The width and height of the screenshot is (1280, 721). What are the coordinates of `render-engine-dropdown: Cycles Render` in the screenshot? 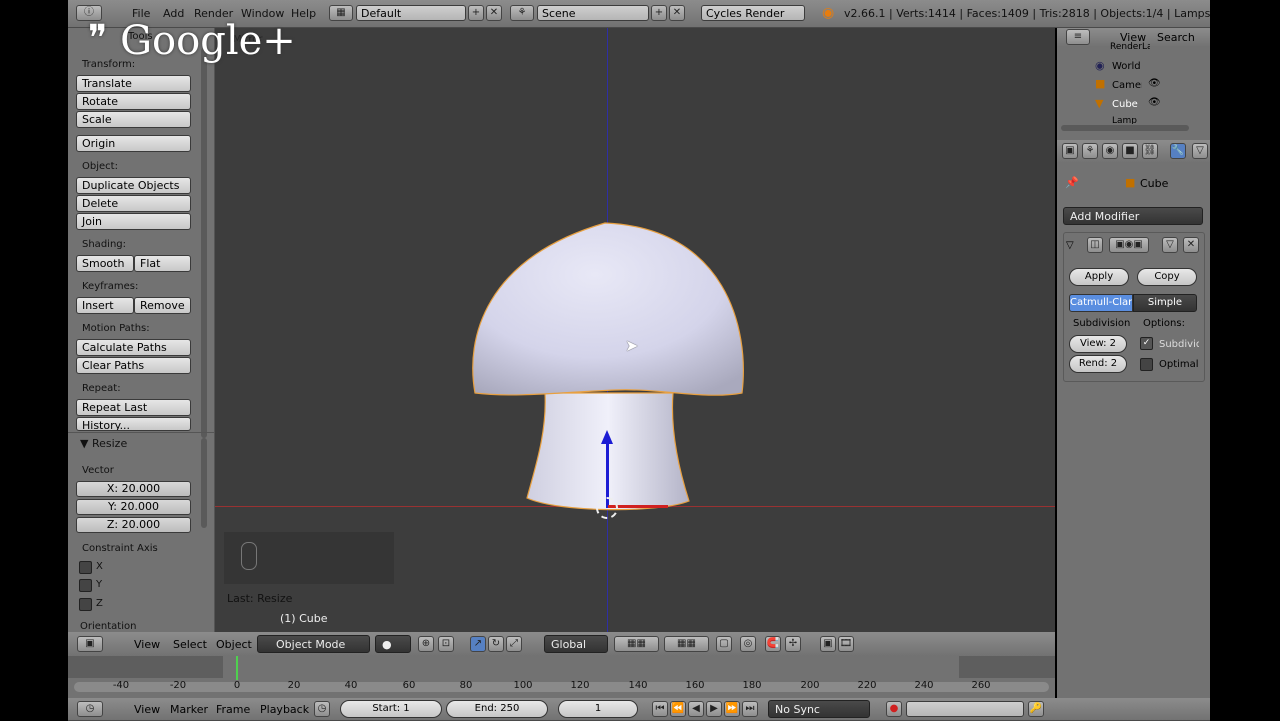 It's located at (753, 13).